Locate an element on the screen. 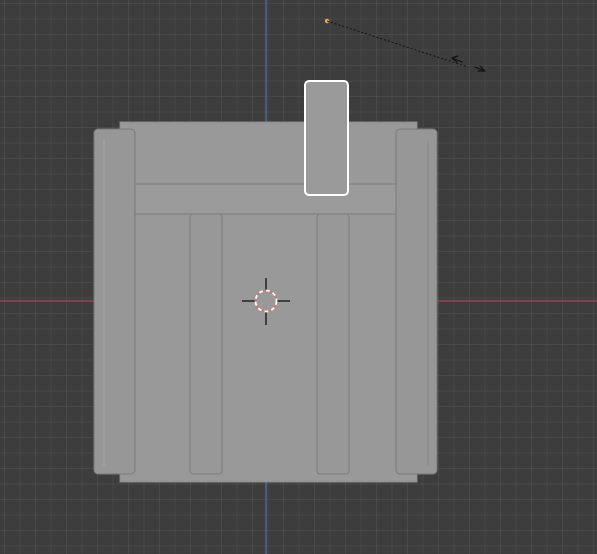 The image size is (597, 554). crate-inner-left-plank is located at coordinates (206, 344).